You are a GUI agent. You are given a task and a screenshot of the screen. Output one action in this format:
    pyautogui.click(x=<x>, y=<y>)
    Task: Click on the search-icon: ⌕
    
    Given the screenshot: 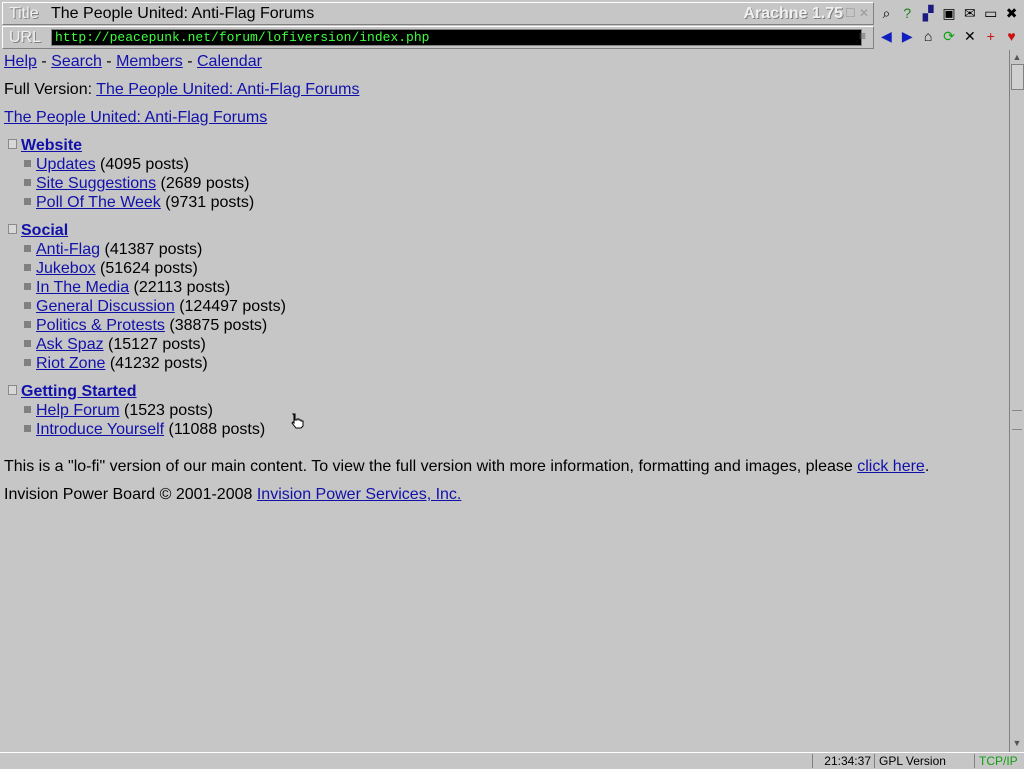 What is the action you would take?
    pyautogui.click(x=886, y=13)
    